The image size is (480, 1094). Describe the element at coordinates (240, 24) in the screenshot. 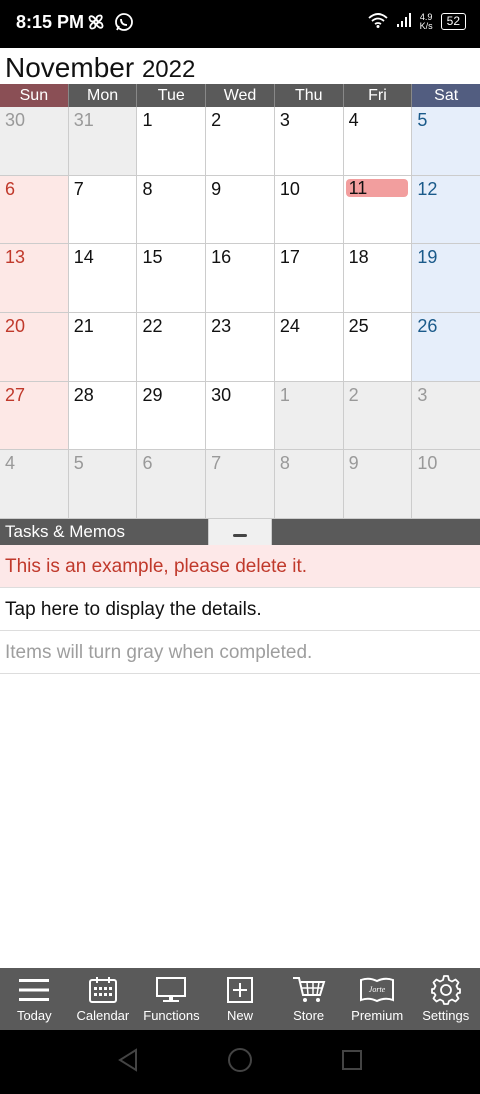

I see `status-bar: 8:15 PM 4.9 K/s 52` at that location.